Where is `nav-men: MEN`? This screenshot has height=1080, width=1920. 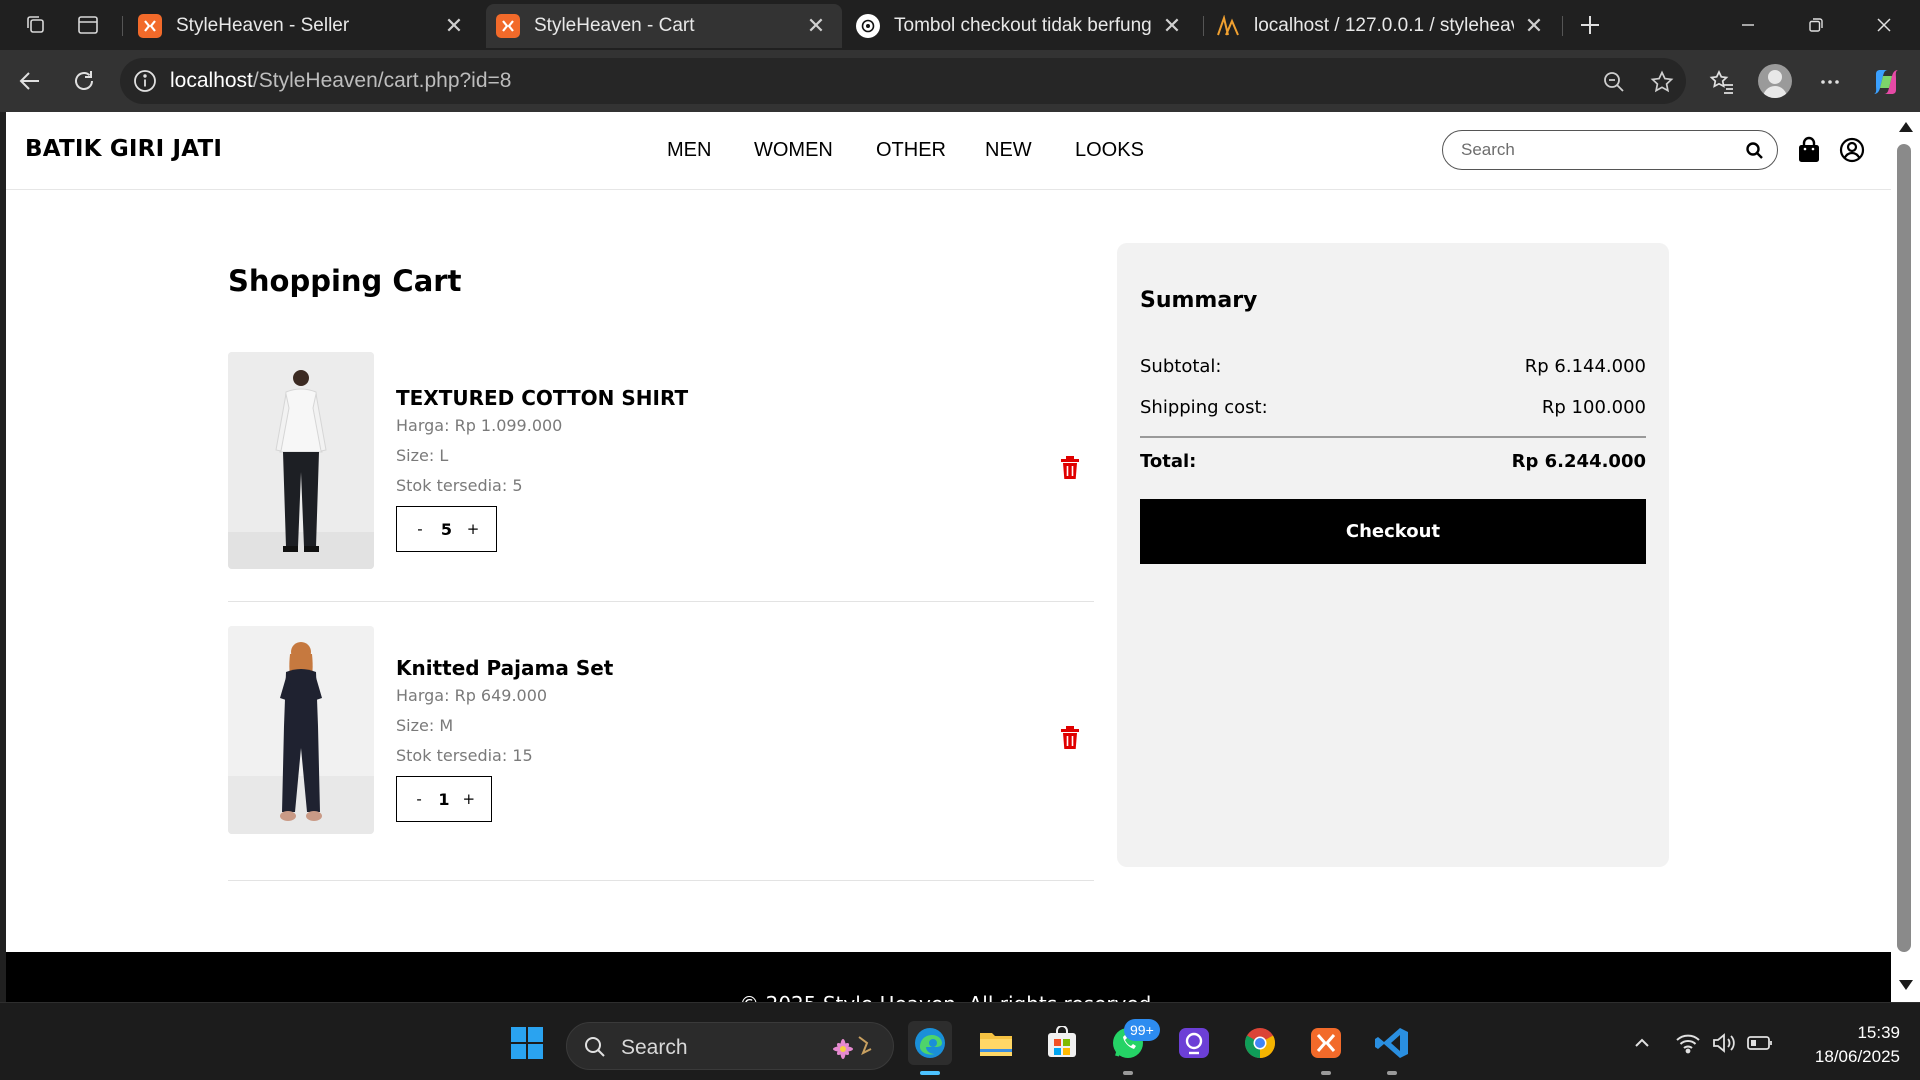
nav-men: MEN is located at coordinates (689, 150).